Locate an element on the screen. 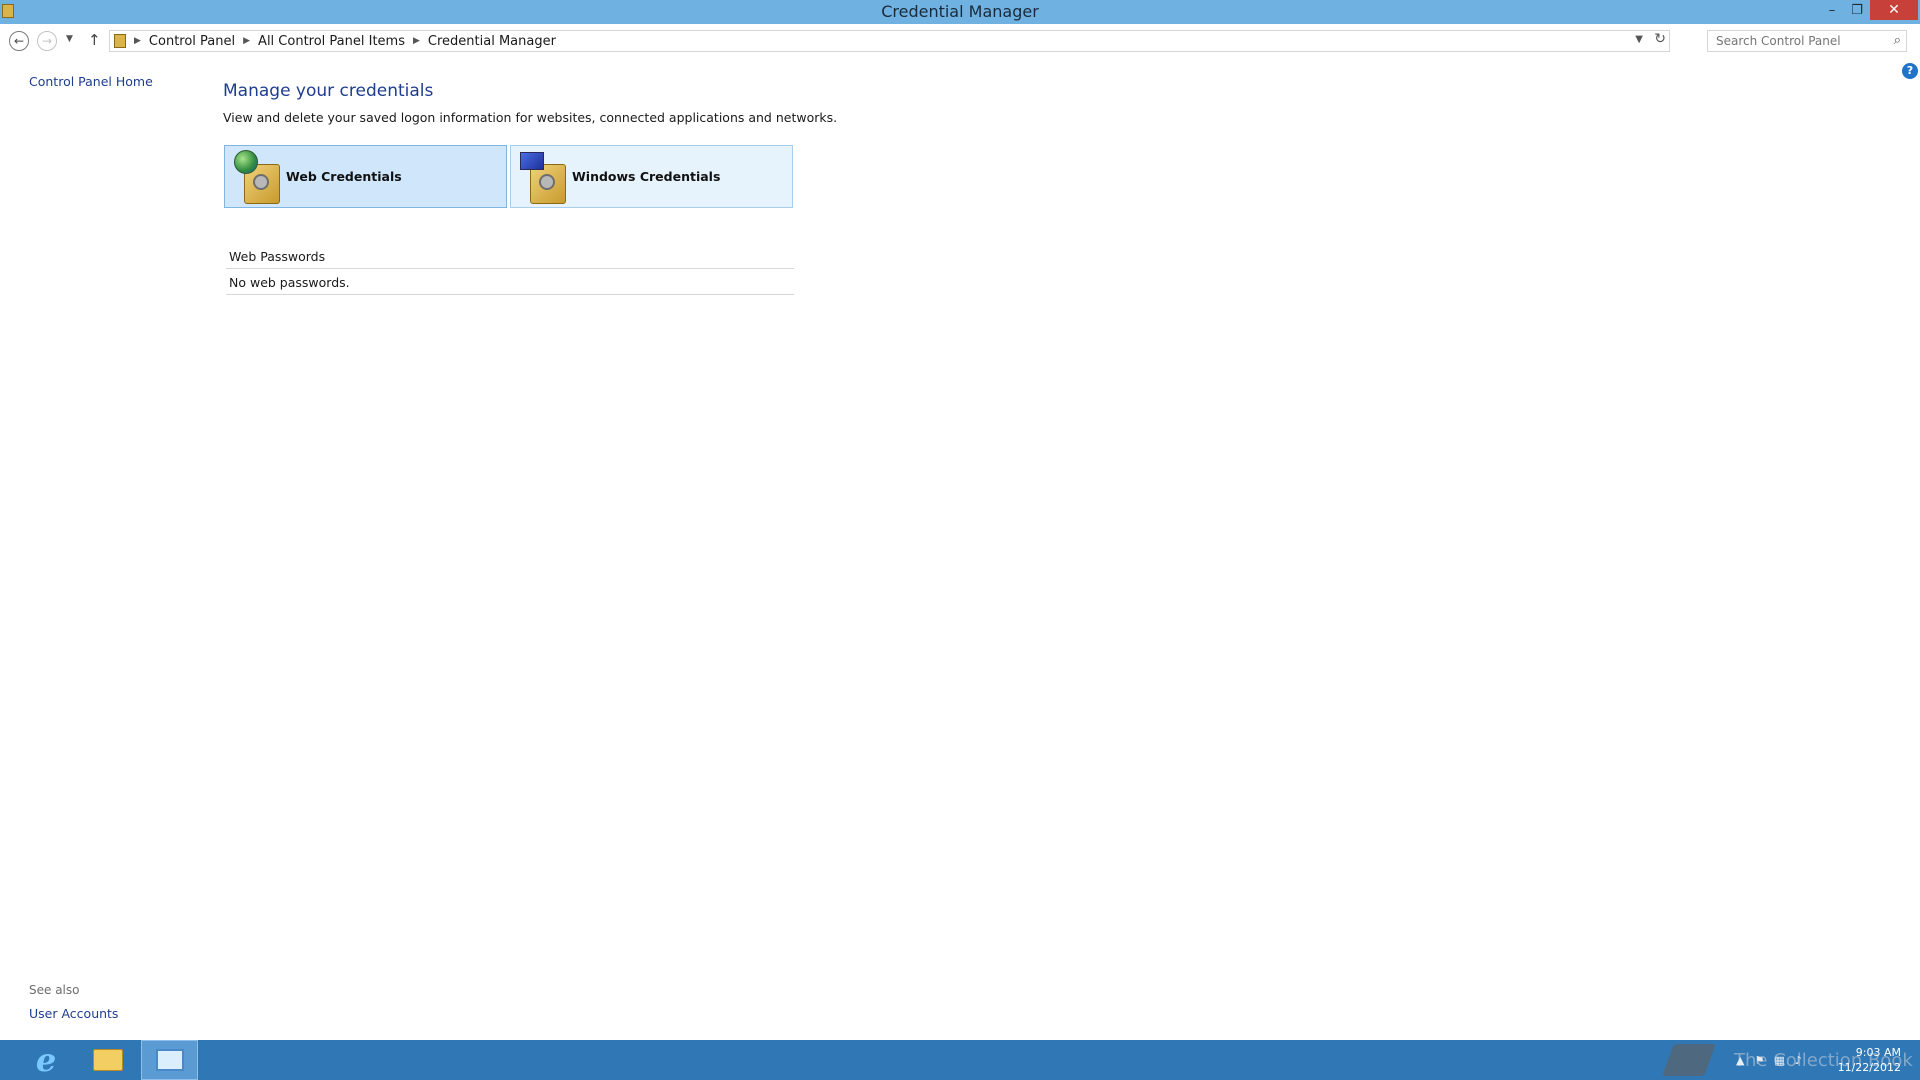 The height and width of the screenshot is (1080, 1920). breadcrumb-credential-manager: Credential Manager is located at coordinates (492, 41).